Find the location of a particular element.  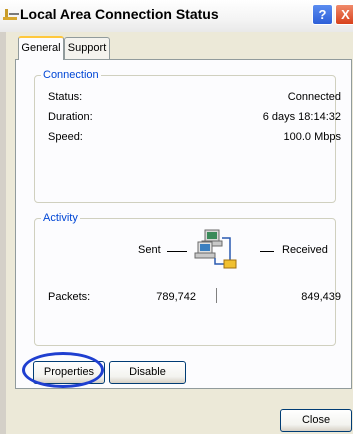

properties-highlight-circle is located at coordinates (63, 370).